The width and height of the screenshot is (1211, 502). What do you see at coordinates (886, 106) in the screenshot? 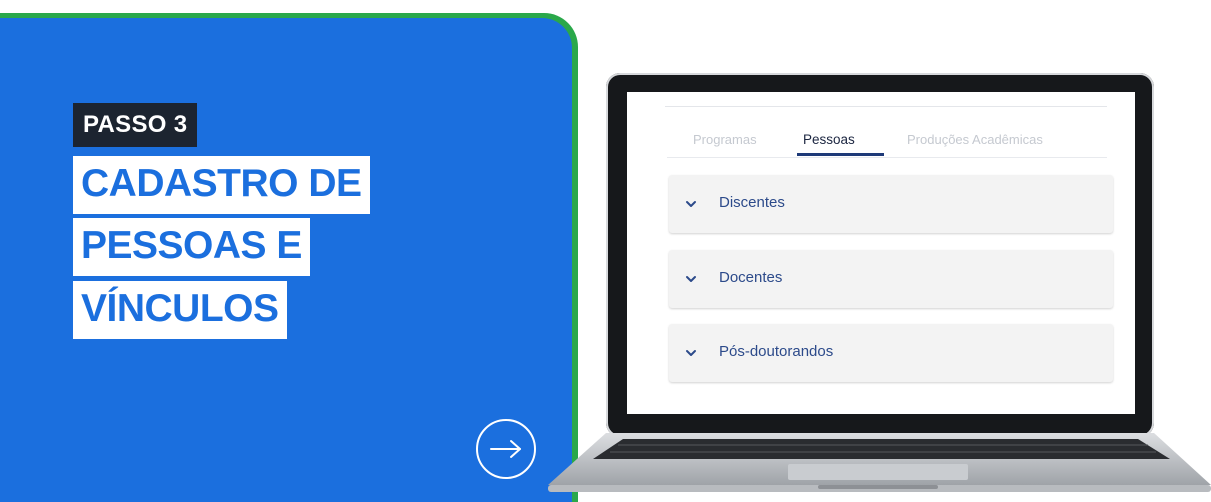
I see `top-divider` at bounding box center [886, 106].